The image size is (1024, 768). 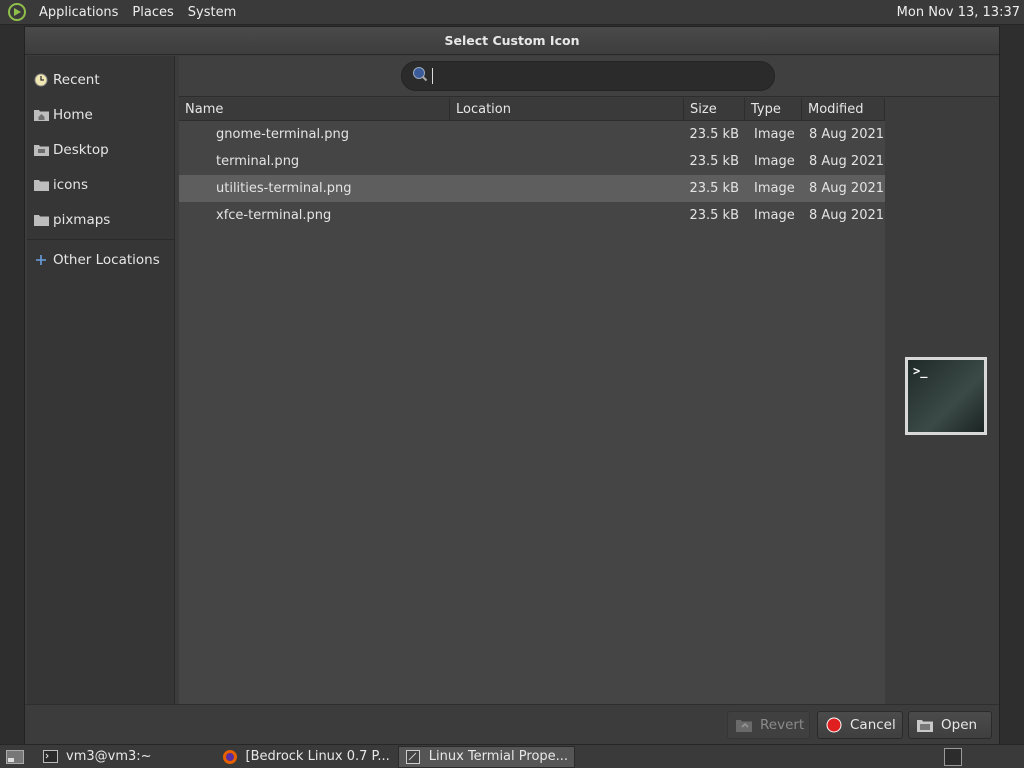 I want to click on search-box, so click(x=588, y=76).